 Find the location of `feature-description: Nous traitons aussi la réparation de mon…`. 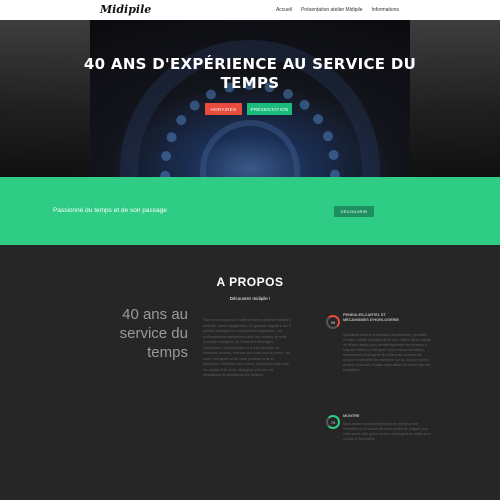

feature-description: Nous traitons aussi la réparation de mon… is located at coordinates (387, 431).